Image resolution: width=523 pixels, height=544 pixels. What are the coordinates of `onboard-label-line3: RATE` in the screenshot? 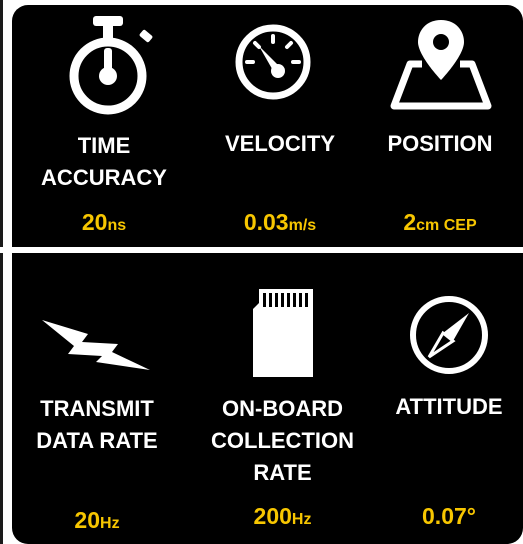 It's located at (282, 472).